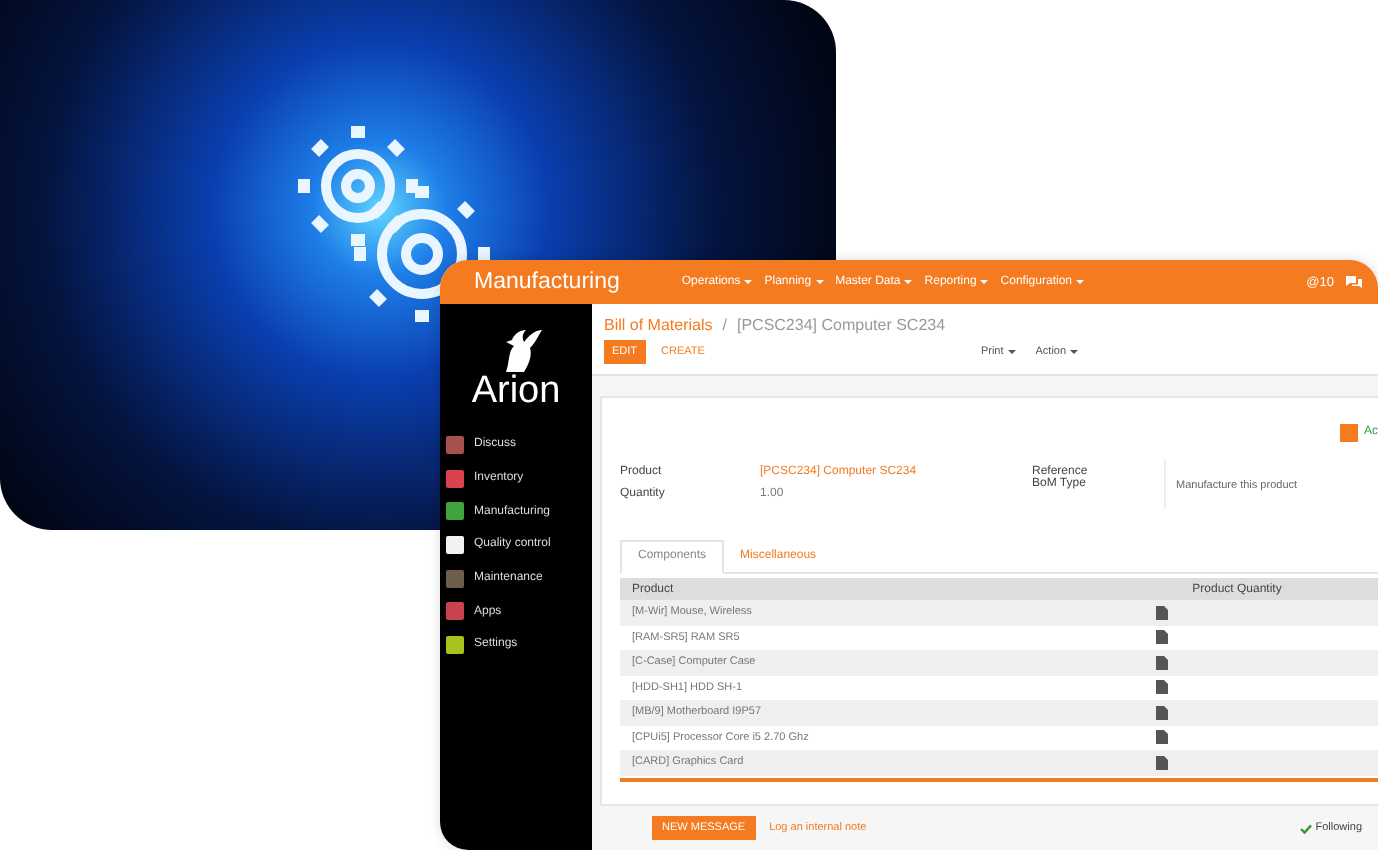 This screenshot has width=1378, height=850. I want to click on breadcrumb-link: Bill of Materials, so click(658, 325).